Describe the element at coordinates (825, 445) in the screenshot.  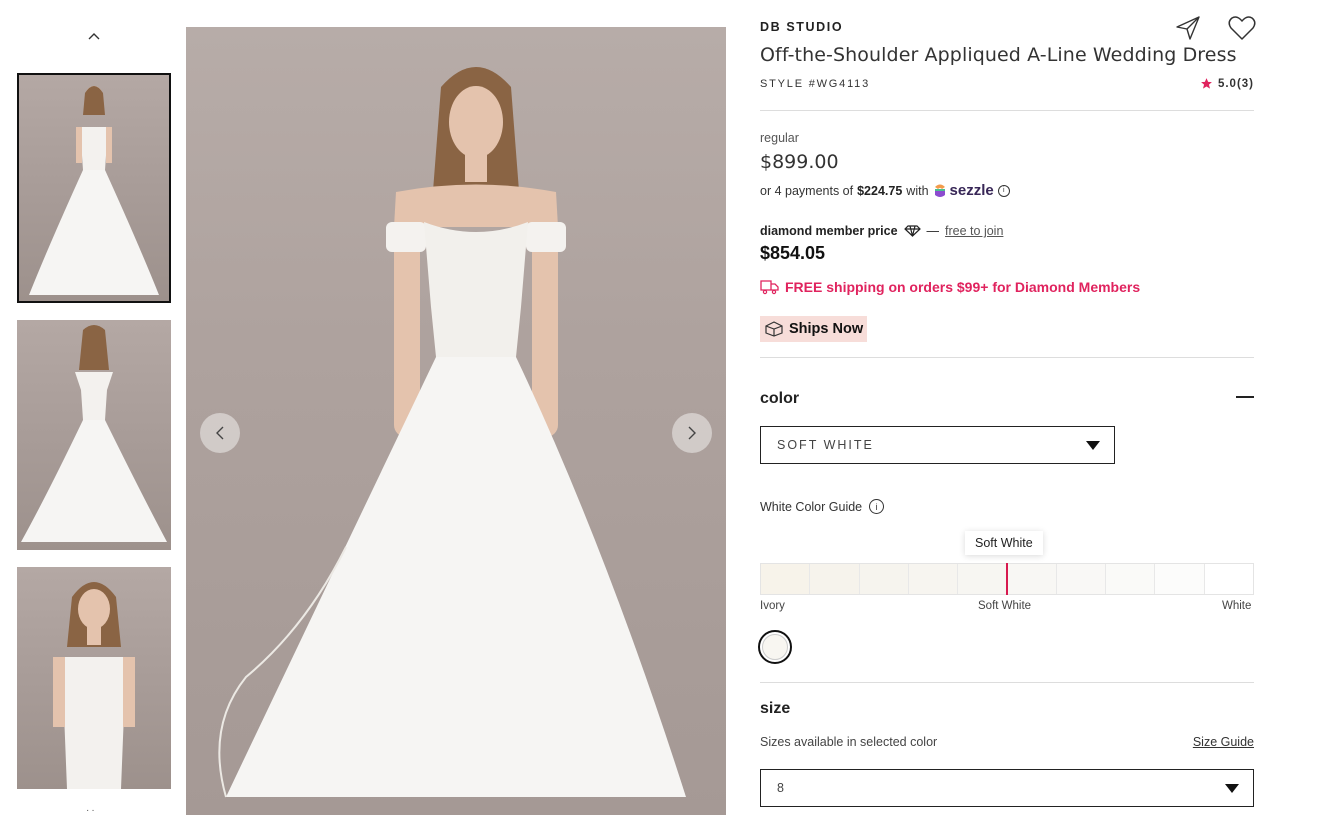
I see `color-dropdown-value: SOFT WHITE` at that location.